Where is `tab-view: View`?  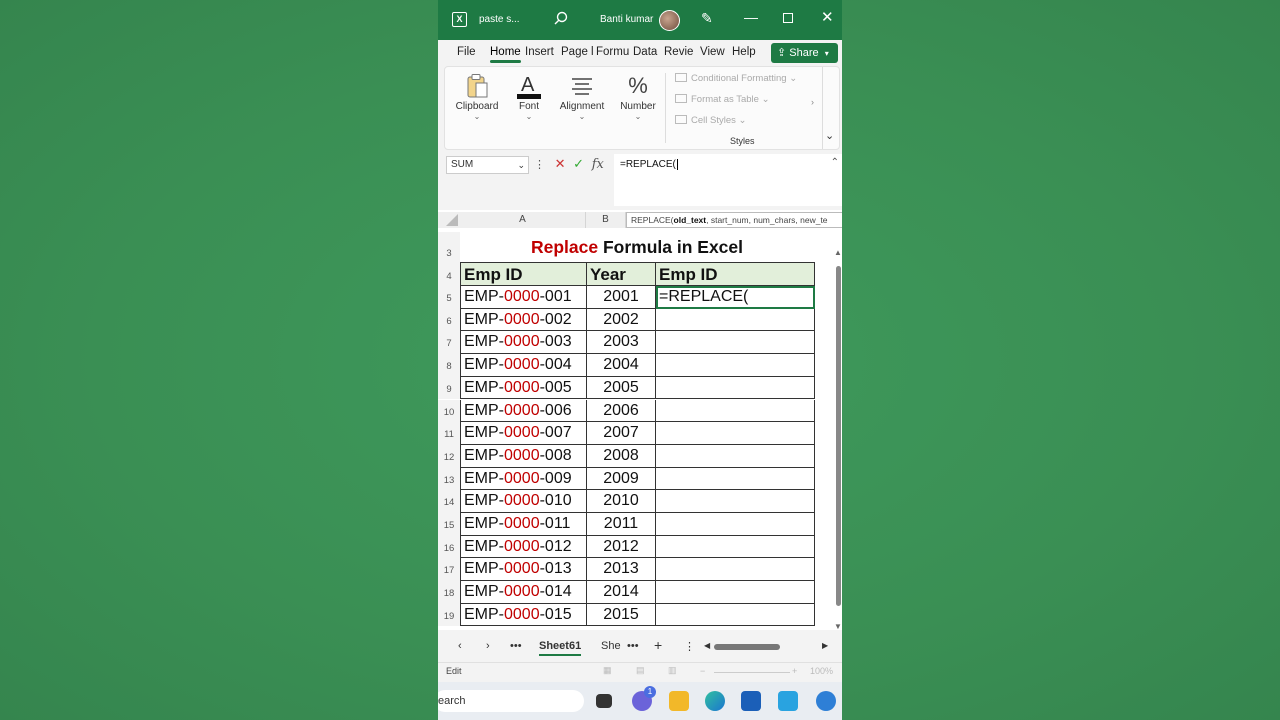
tab-view: View is located at coordinates (712, 52).